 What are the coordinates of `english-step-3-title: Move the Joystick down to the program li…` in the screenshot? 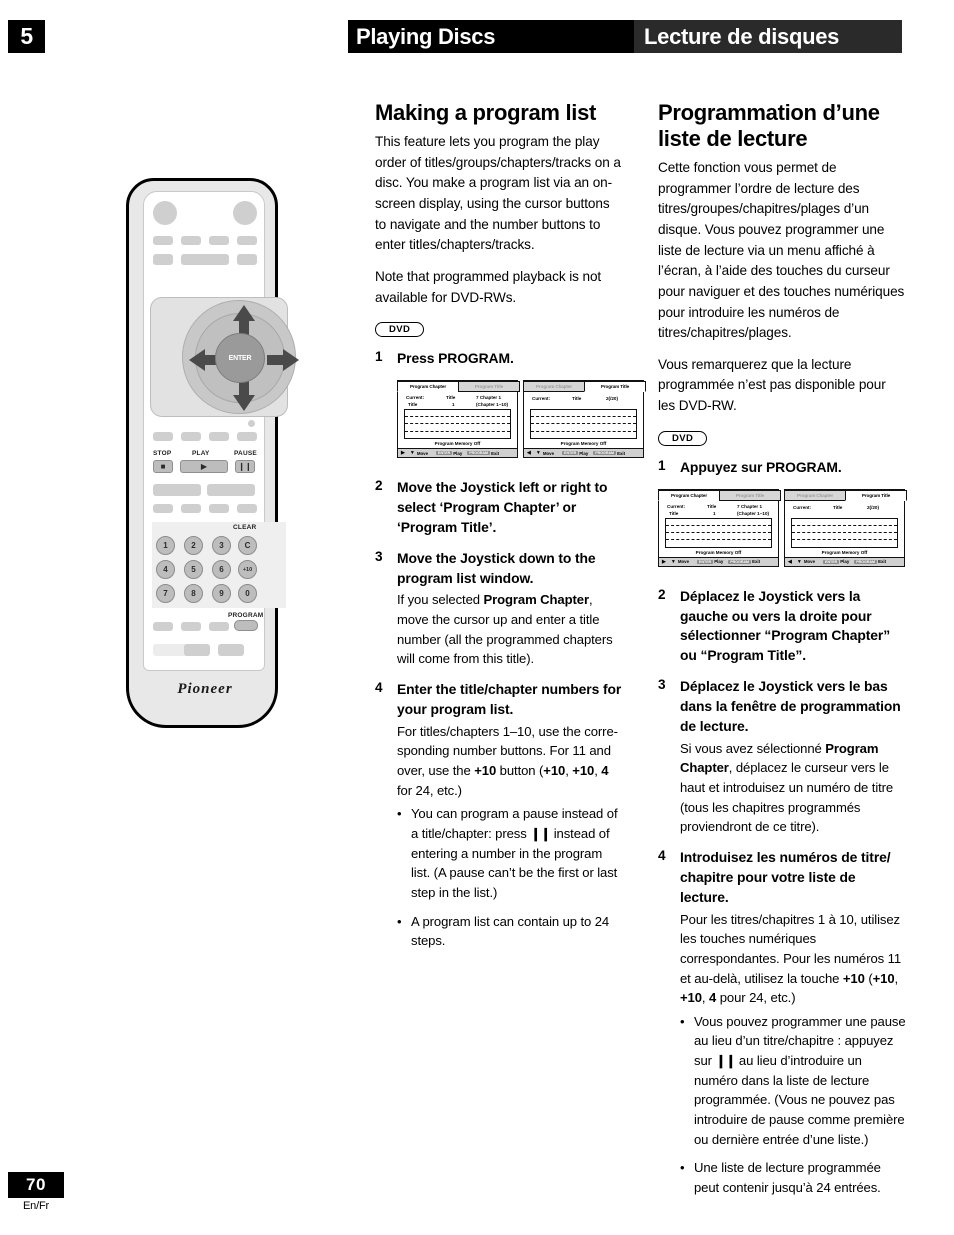 It's located at (496, 567).